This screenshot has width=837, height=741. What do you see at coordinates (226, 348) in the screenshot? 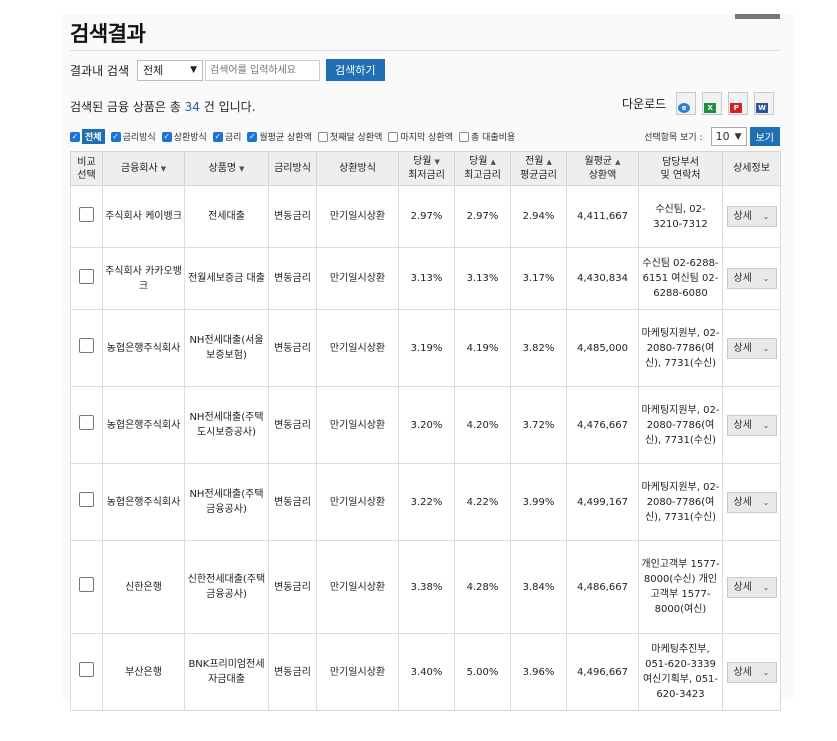
I see `cell-product: NH전세대출(서울보증보험)` at bounding box center [226, 348].